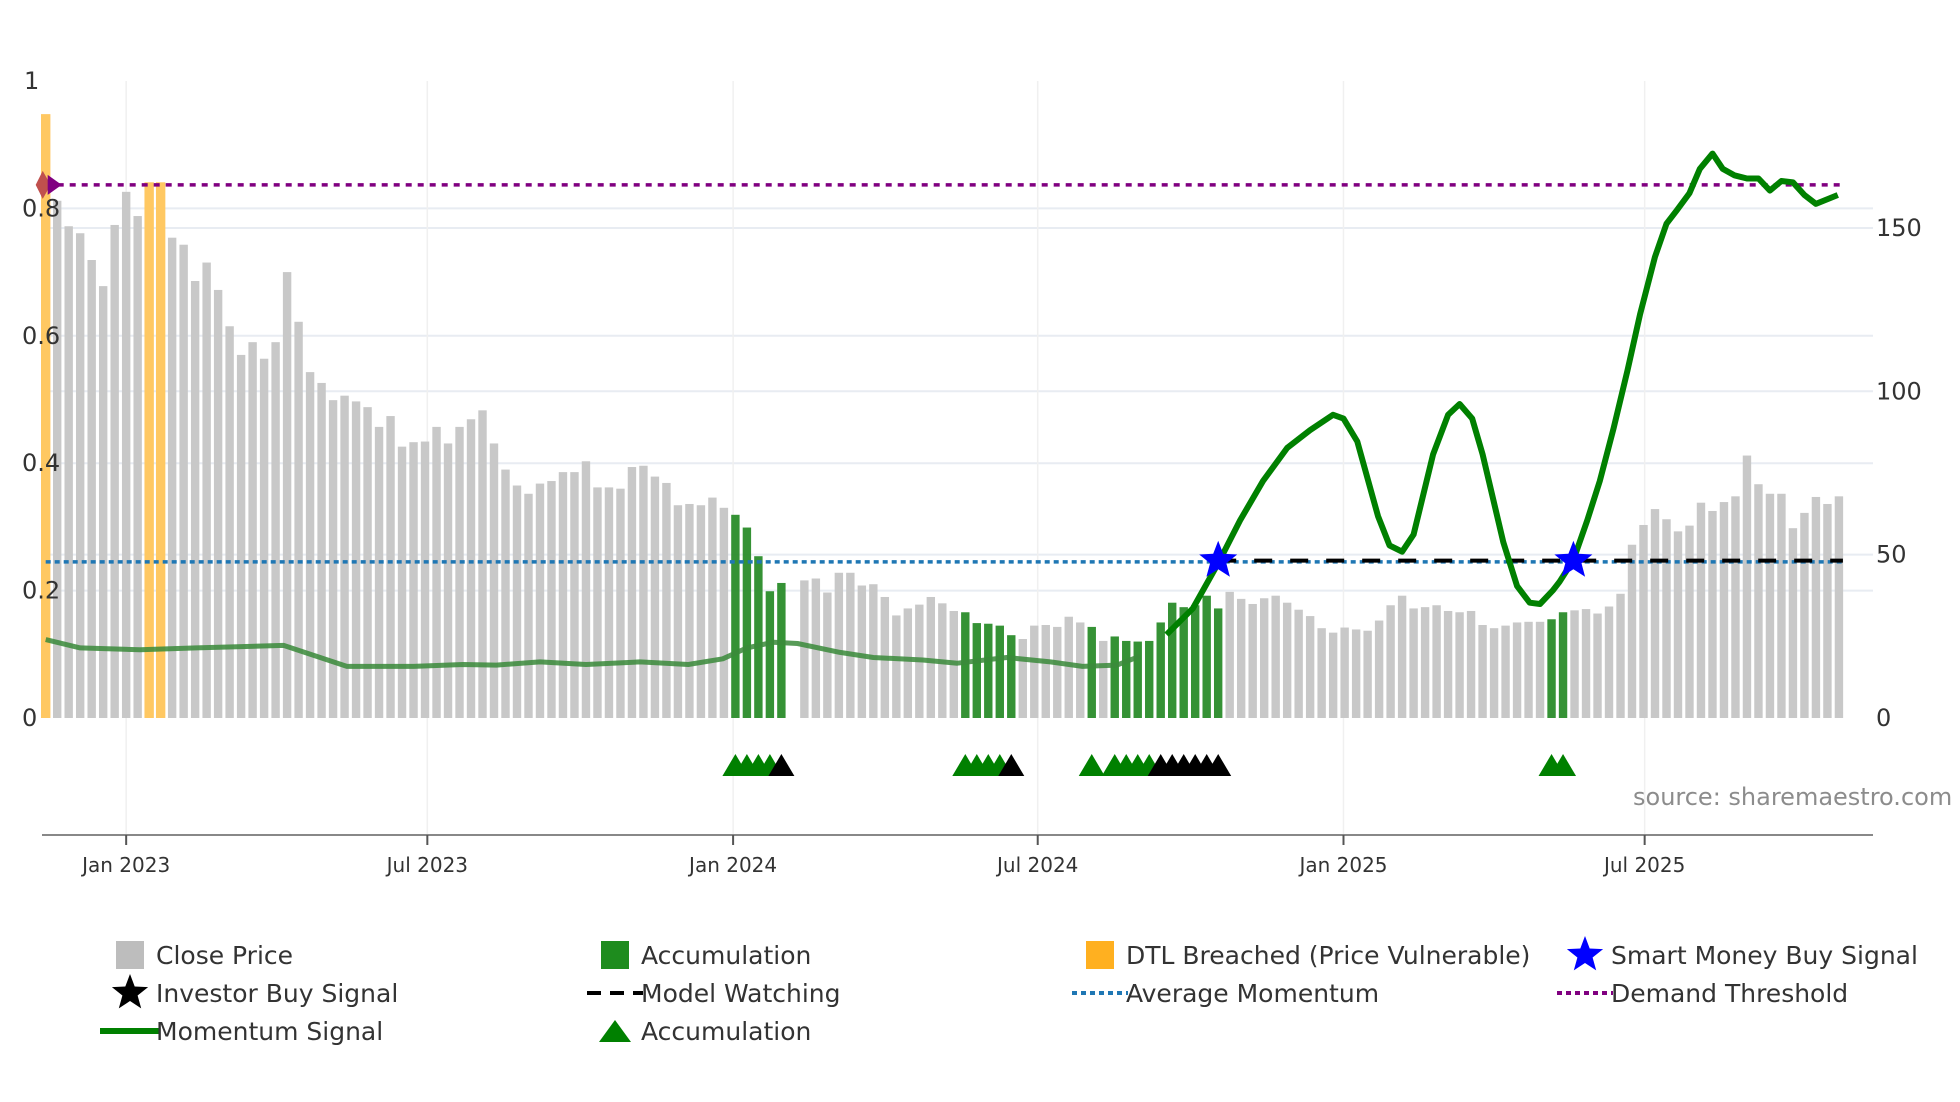 This screenshot has height=1102, width=1960. I want to click on legend-item-smart-money: Smart Money Buy Signal, so click(1736, 954).